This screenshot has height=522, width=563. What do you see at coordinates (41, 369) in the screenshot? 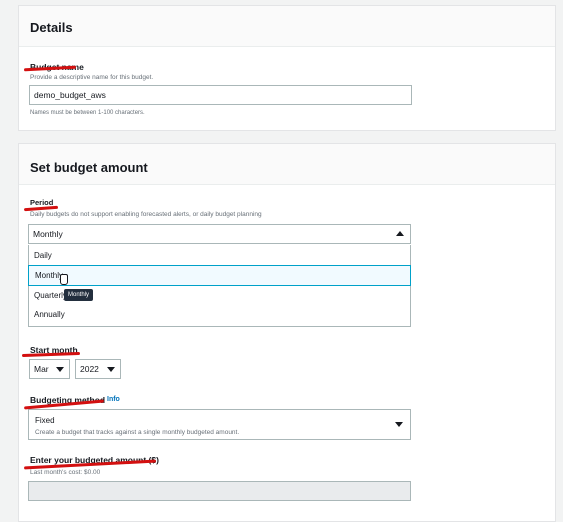
I see `month-value: Mar` at bounding box center [41, 369].